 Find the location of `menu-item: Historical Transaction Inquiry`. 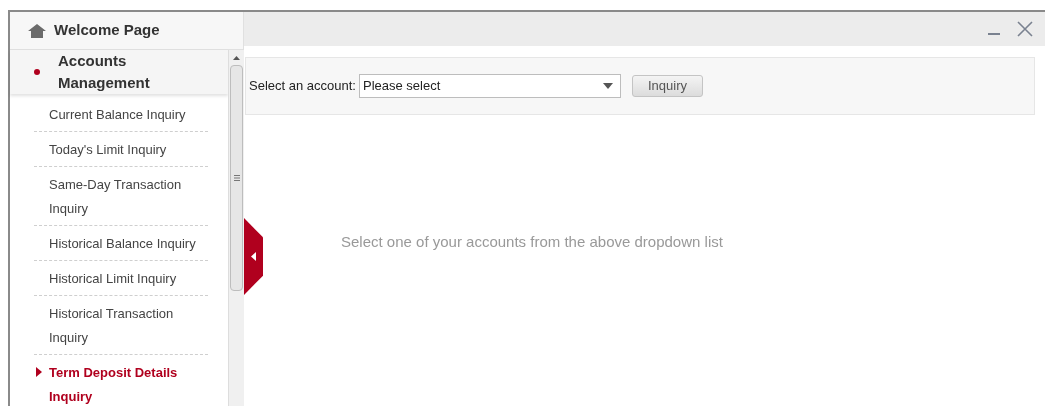

menu-item: Historical Transaction Inquiry is located at coordinates (121, 325).